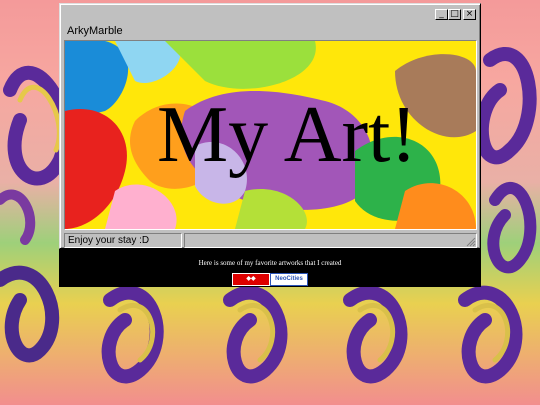 The height and width of the screenshot is (405, 540). I want to click on minimize-icon: _, so click(441, 14).